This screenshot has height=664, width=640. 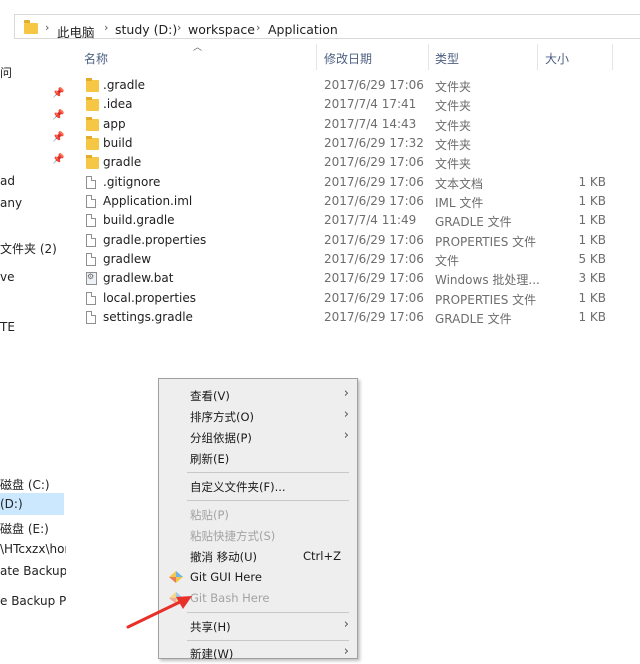 I want to click on column-date: 修改日期, so click(x=348, y=58).